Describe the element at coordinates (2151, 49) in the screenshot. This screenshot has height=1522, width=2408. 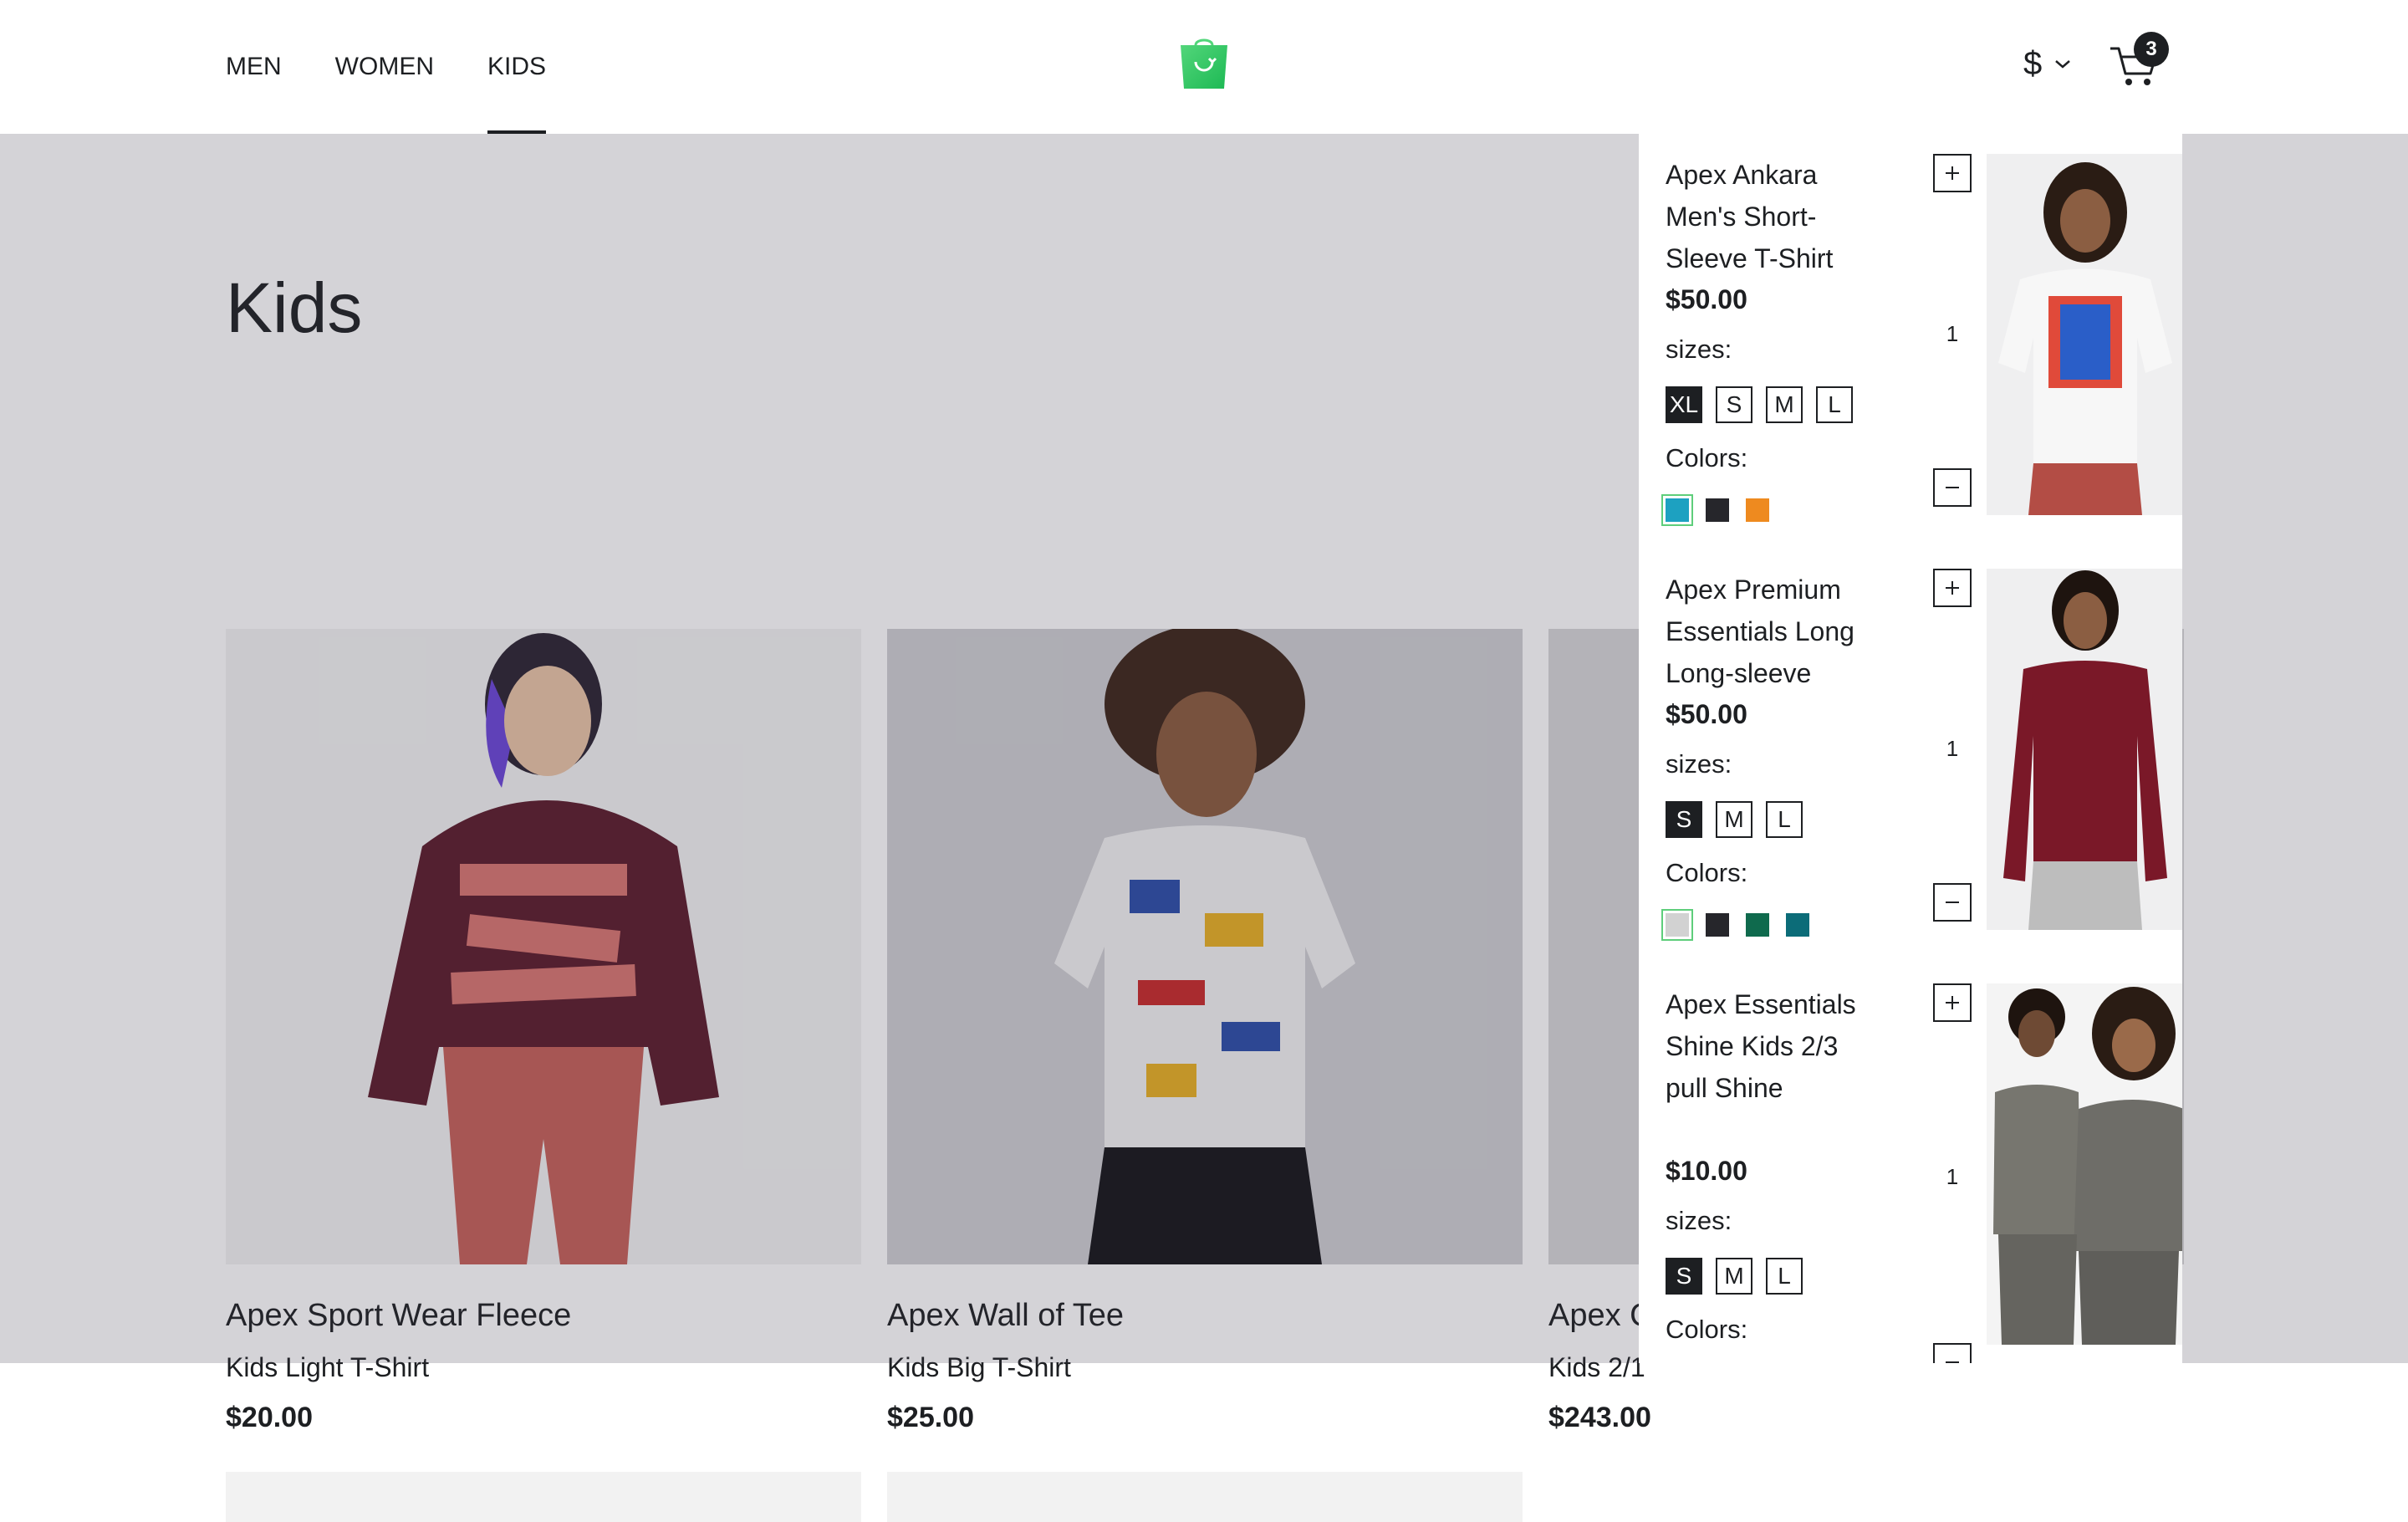
I see `cart-count-badge: 3` at that location.